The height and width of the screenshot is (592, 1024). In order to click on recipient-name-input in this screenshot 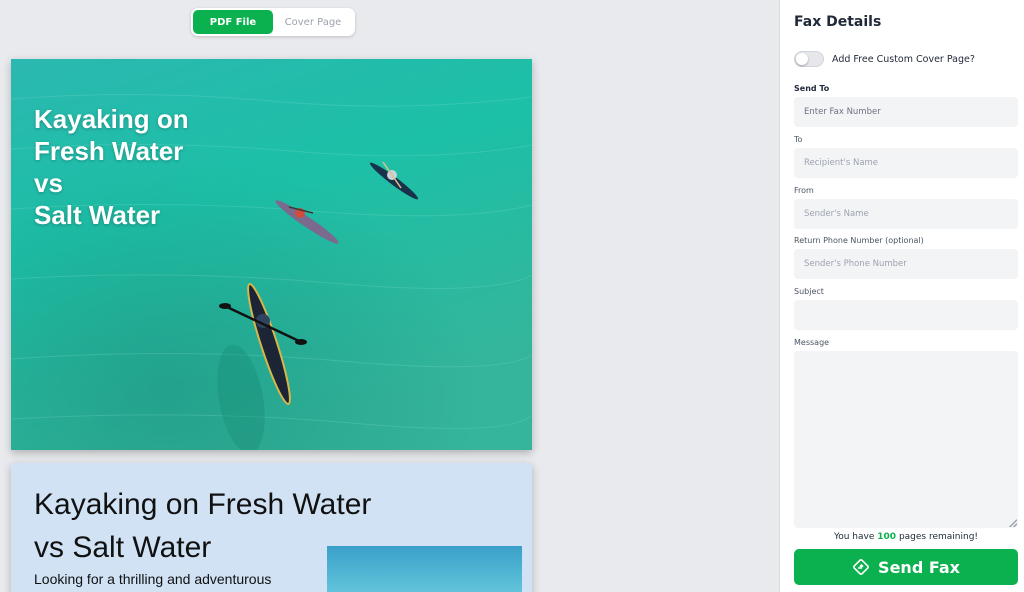, I will do `click(906, 163)`.